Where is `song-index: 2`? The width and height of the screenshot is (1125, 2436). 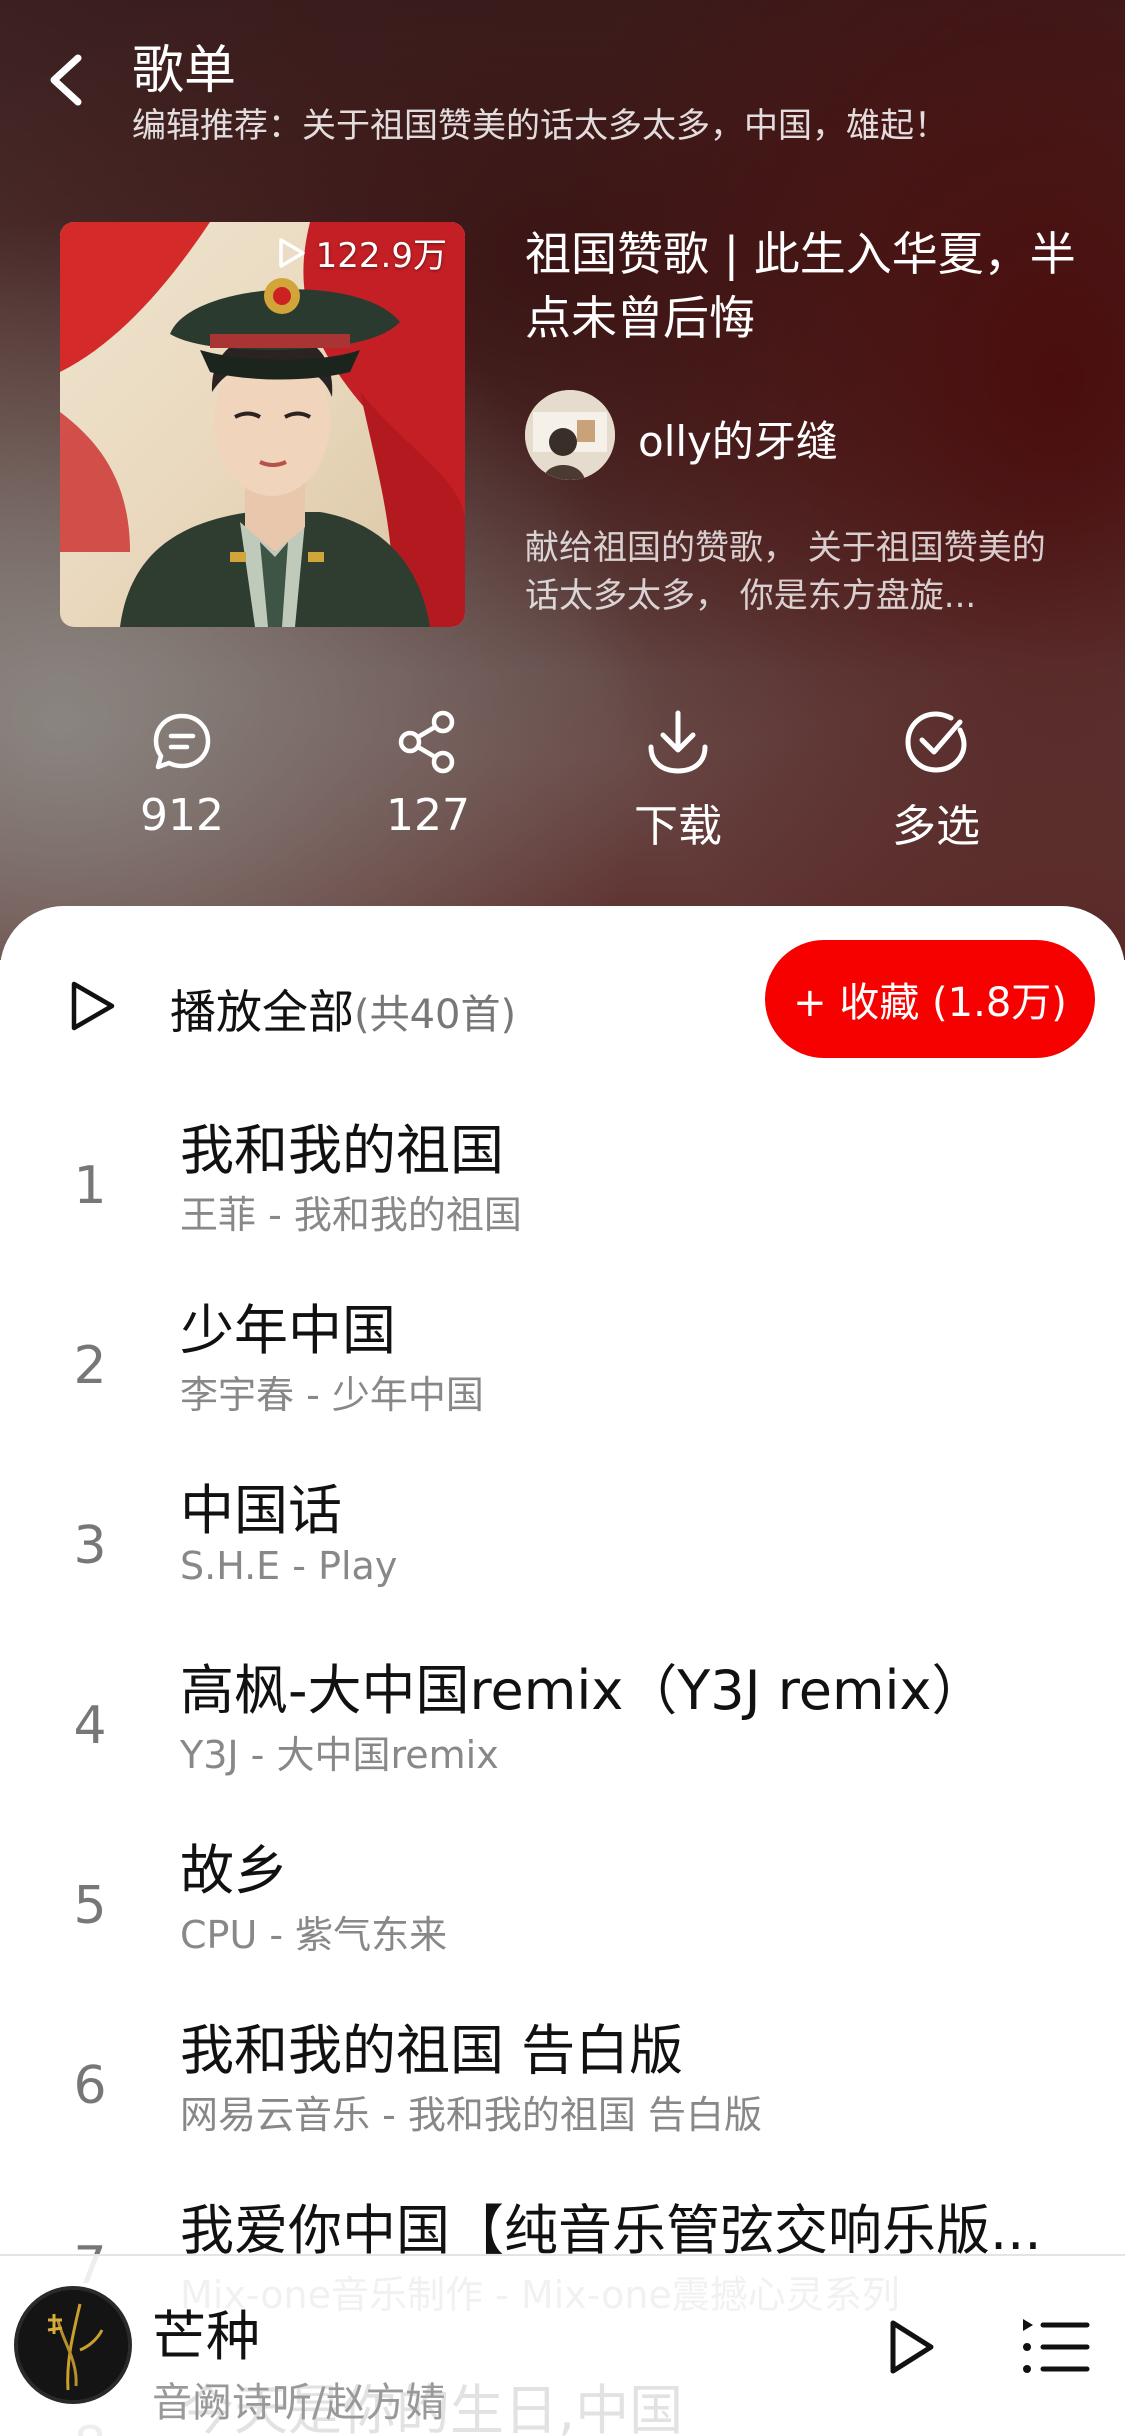 song-index: 2 is located at coordinates (90, 1366).